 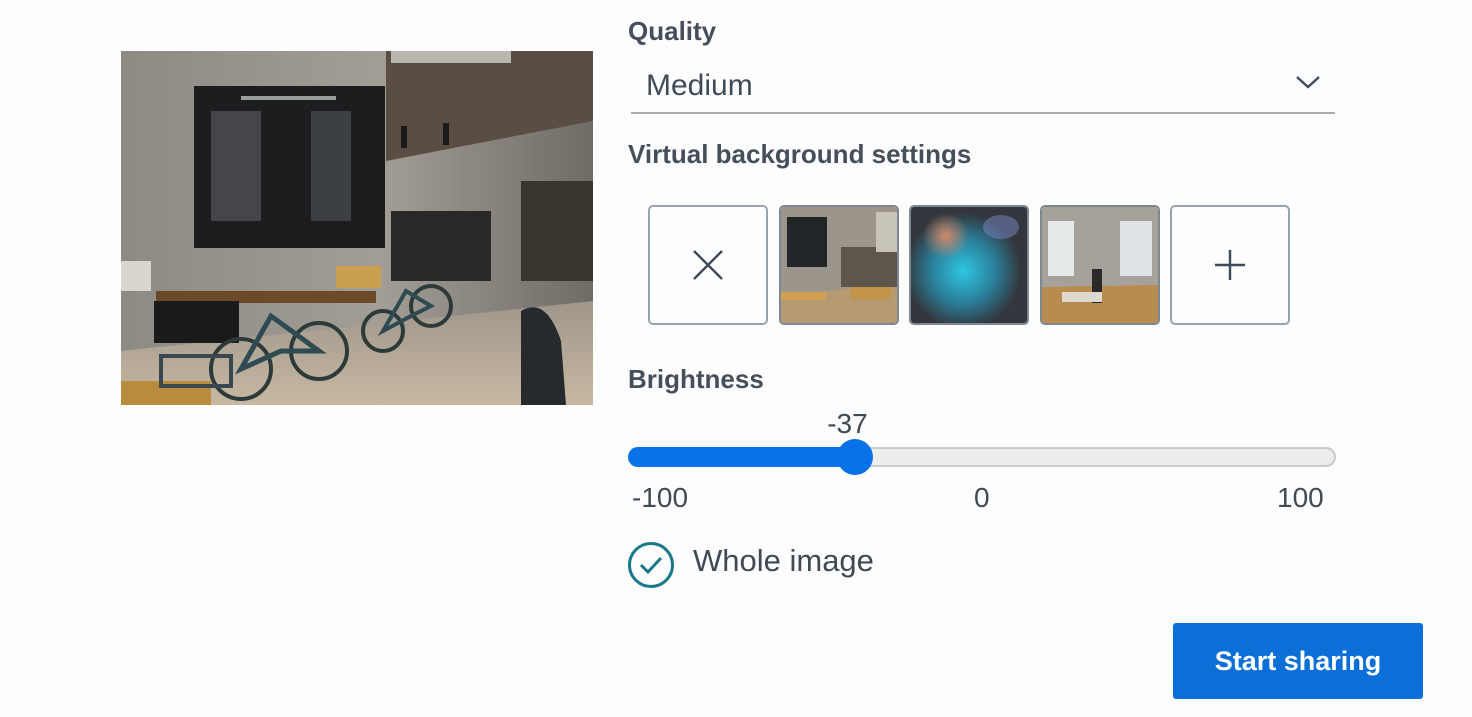 What do you see at coordinates (982, 497) in the screenshot?
I see `slider-mid-label: 0` at bounding box center [982, 497].